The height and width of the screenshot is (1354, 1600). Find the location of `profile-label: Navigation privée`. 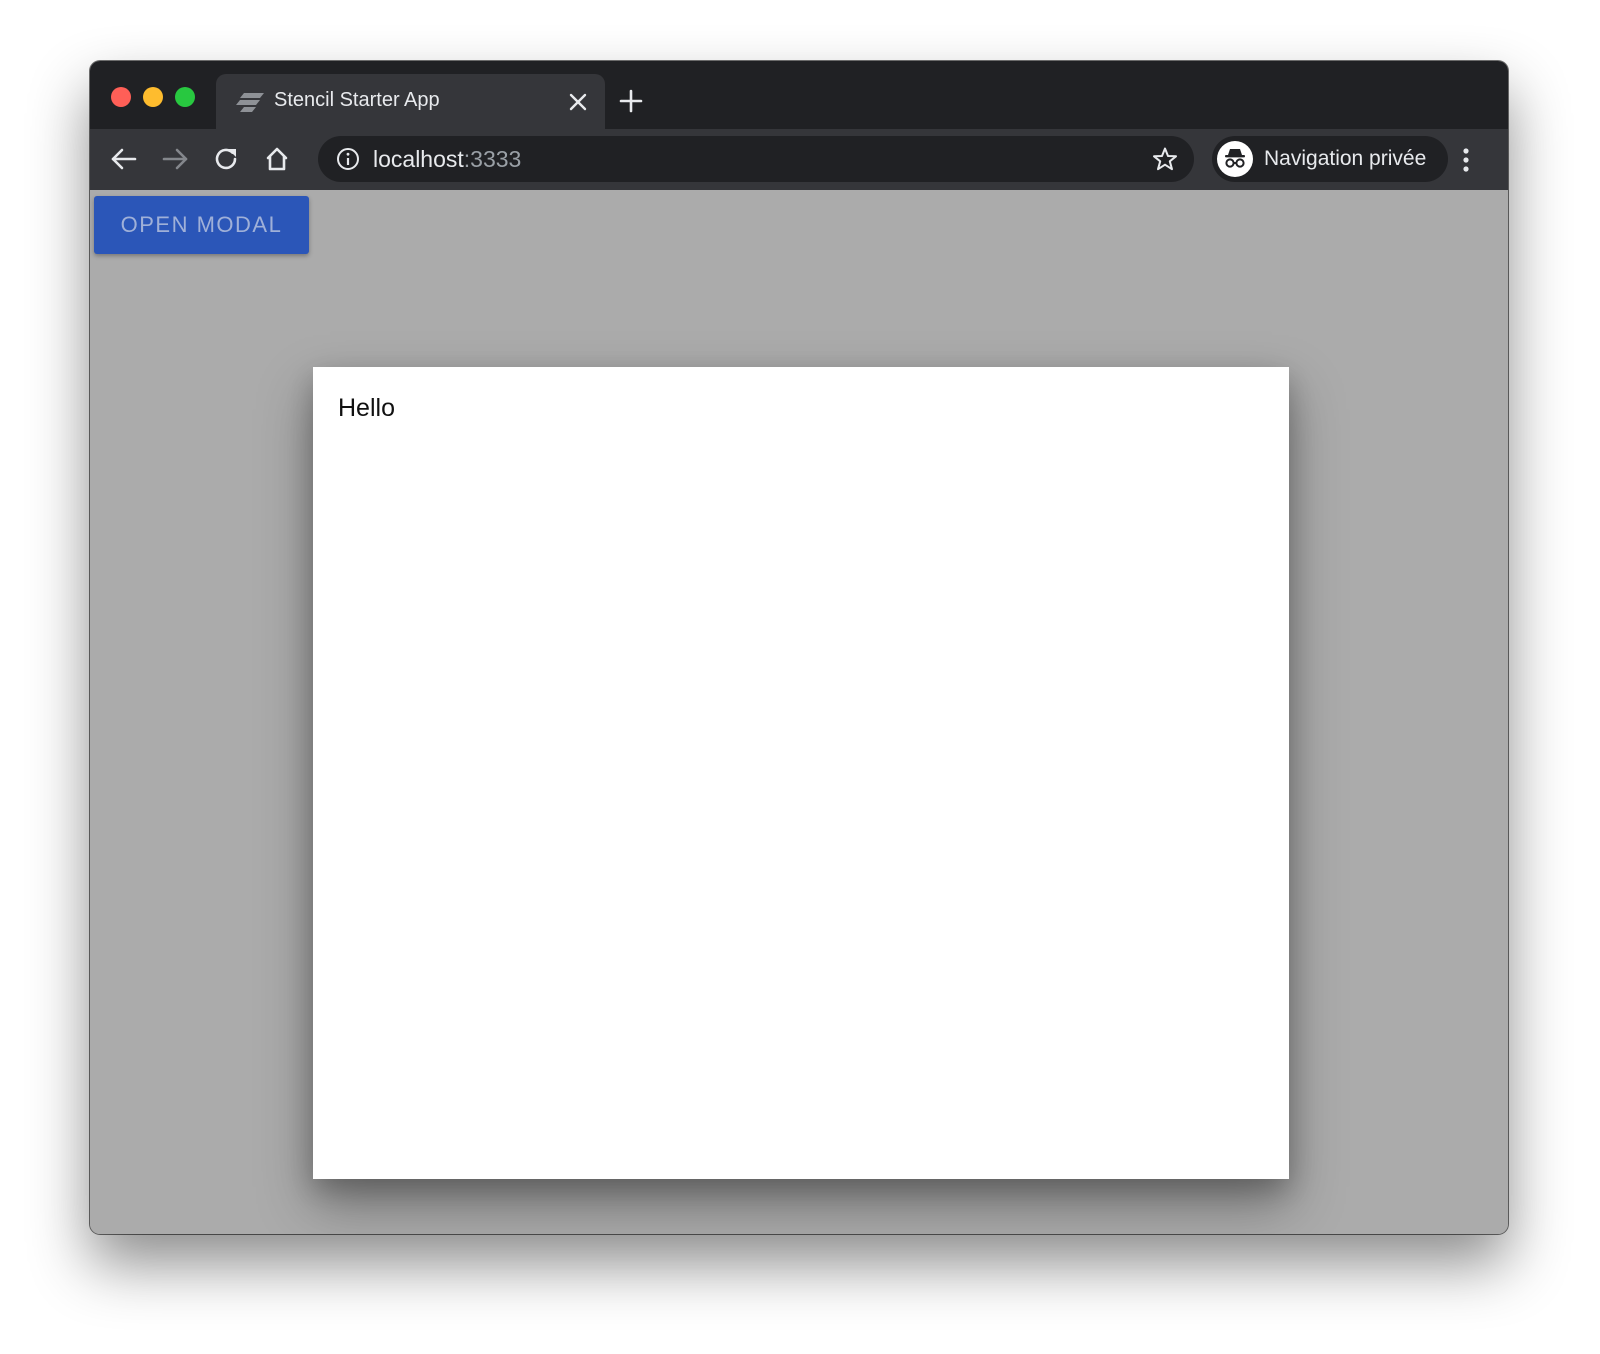

profile-label: Navigation privée is located at coordinates (1345, 158).